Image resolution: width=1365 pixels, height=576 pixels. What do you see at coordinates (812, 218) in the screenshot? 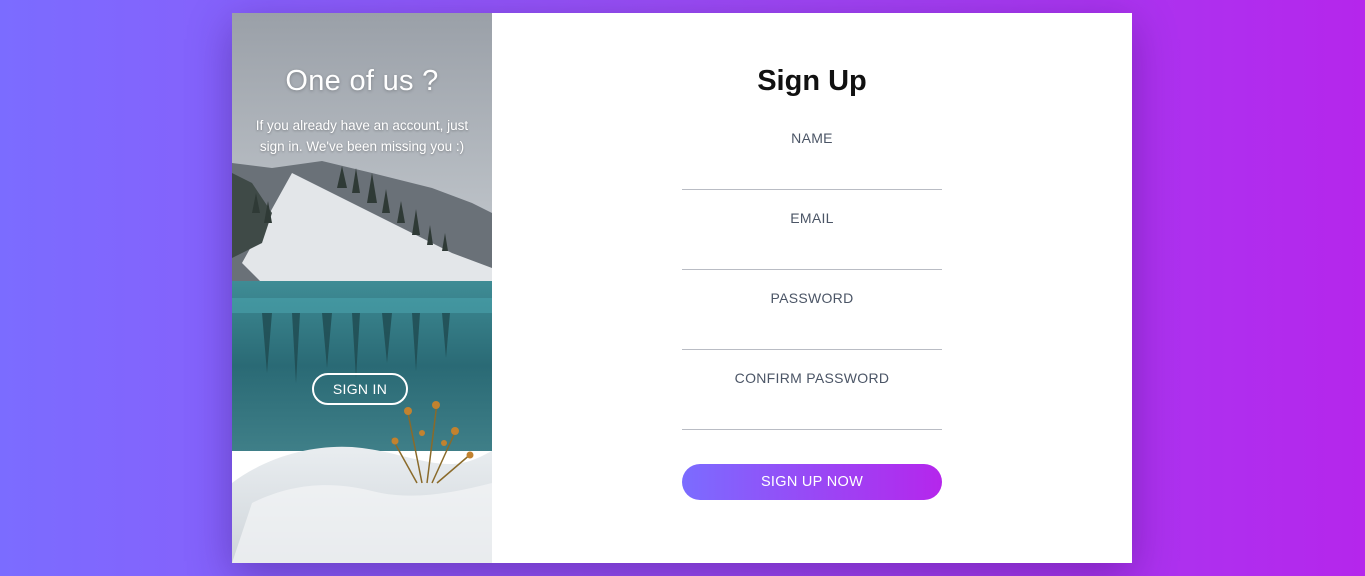
I see `email-label: EMAIL` at bounding box center [812, 218].